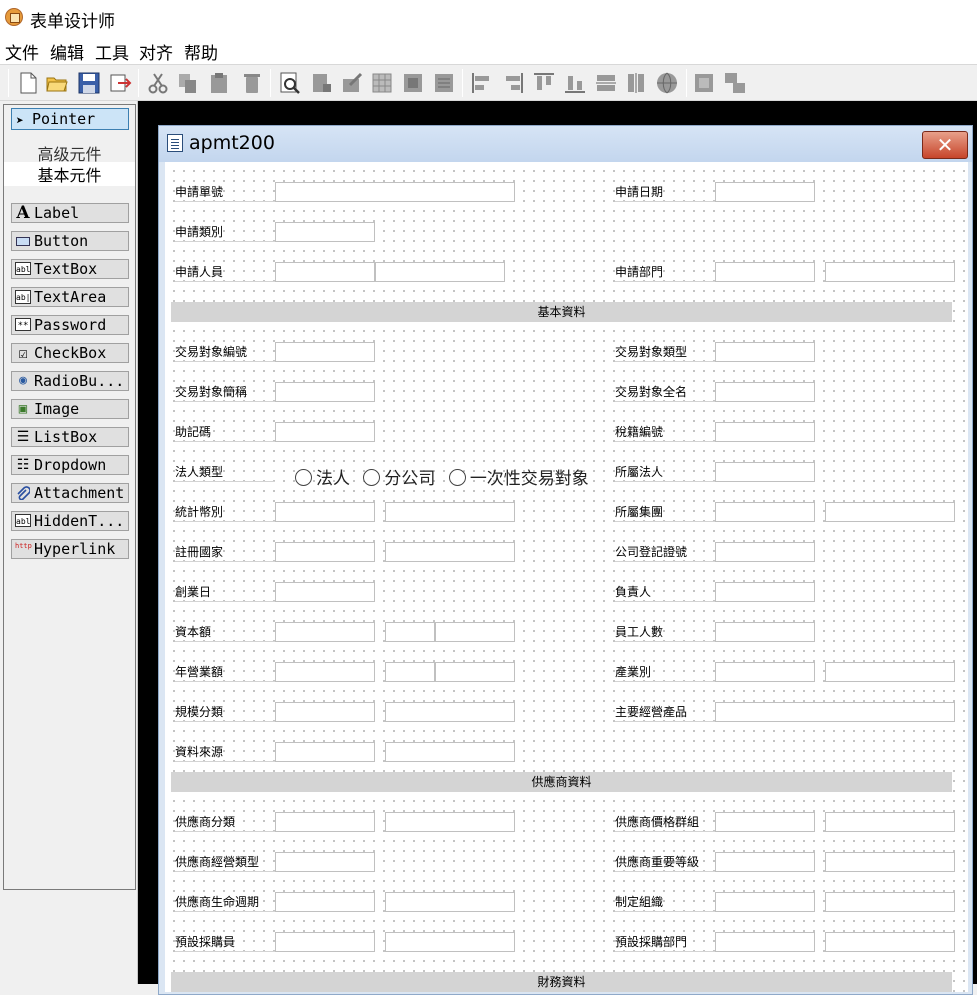  What do you see at coordinates (665, 822) in the screenshot?
I see `label-supplier-price-group: 供應商價格群組` at bounding box center [665, 822].